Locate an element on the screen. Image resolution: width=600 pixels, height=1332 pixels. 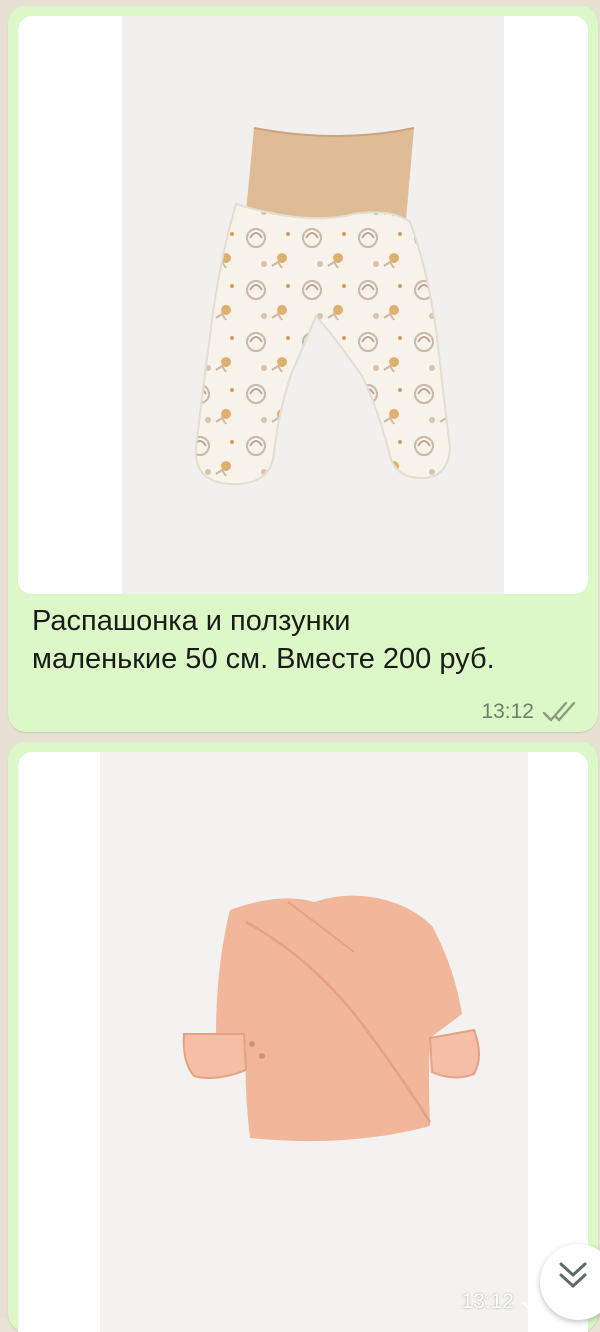
baby-shirt-image is located at coordinates (331, 1018).